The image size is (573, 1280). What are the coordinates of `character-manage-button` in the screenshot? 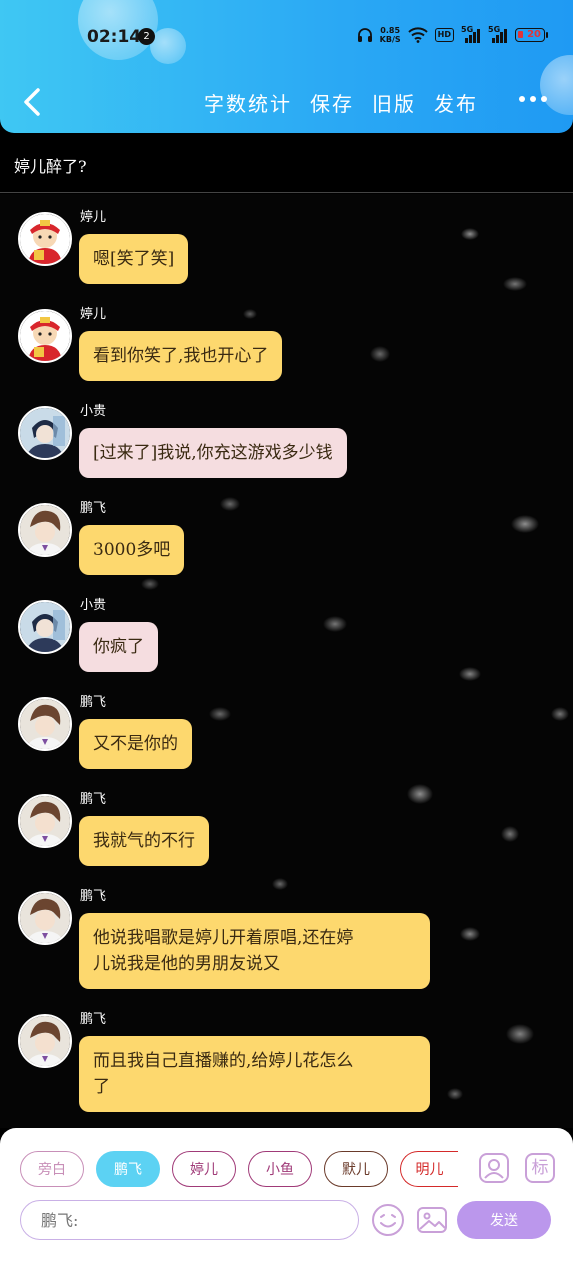 It's located at (494, 1168).